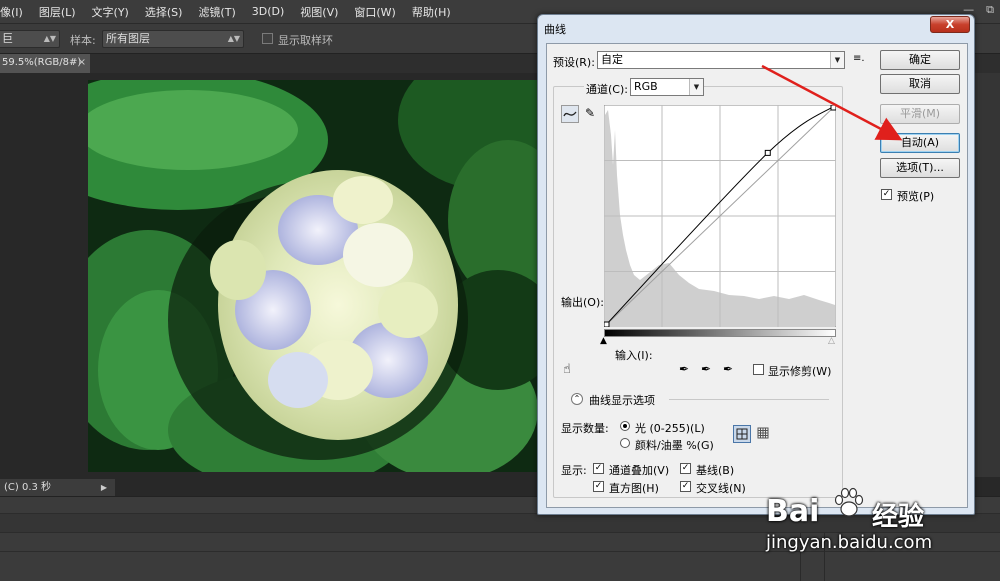 The image size is (1000, 581). What do you see at coordinates (898, 517) in the screenshot?
I see `watermark-brand-cn: 经验` at bounding box center [898, 517].